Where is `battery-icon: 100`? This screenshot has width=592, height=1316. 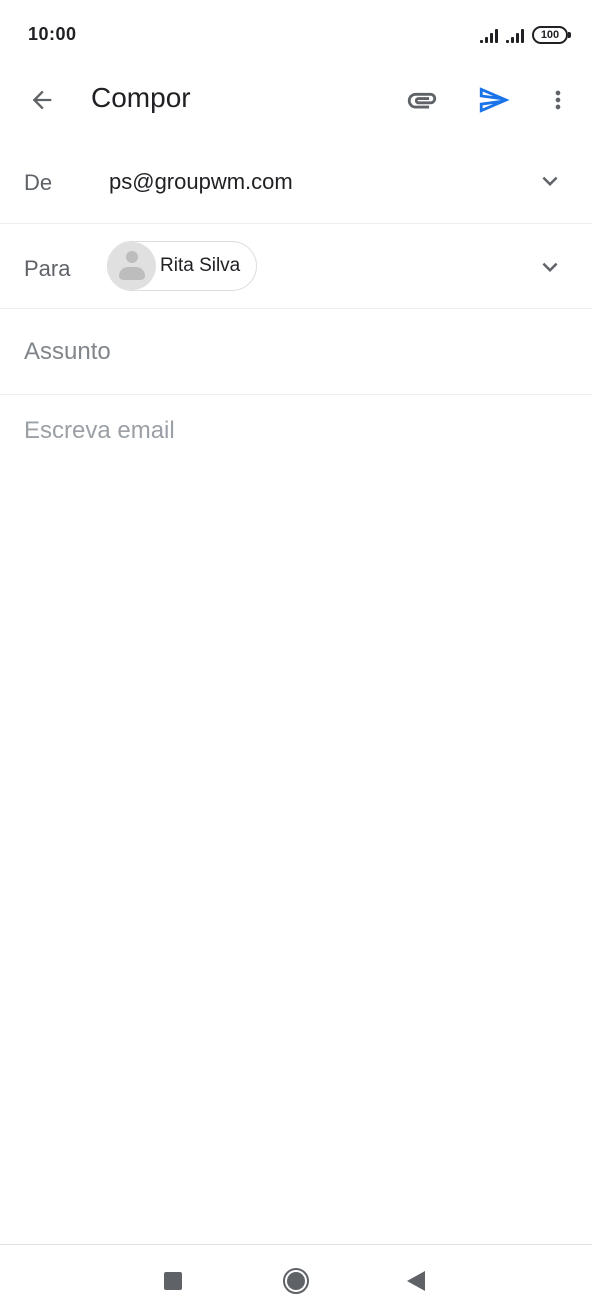
battery-icon: 100 is located at coordinates (551, 35).